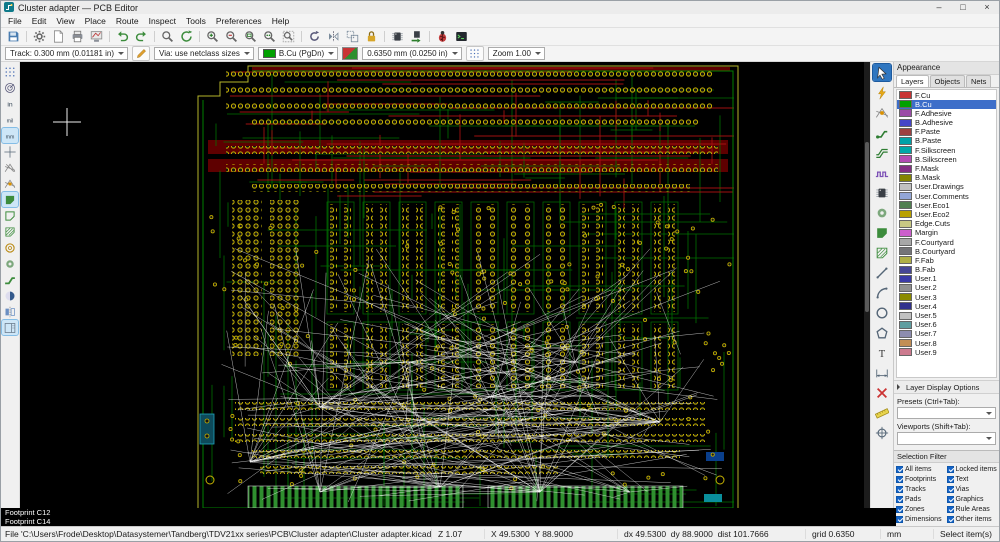 Image resolution: width=1000 pixels, height=542 pixels. Describe the element at coordinates (882, 112) in the screenshot. I see `local-ratsnest-tool` at that location.